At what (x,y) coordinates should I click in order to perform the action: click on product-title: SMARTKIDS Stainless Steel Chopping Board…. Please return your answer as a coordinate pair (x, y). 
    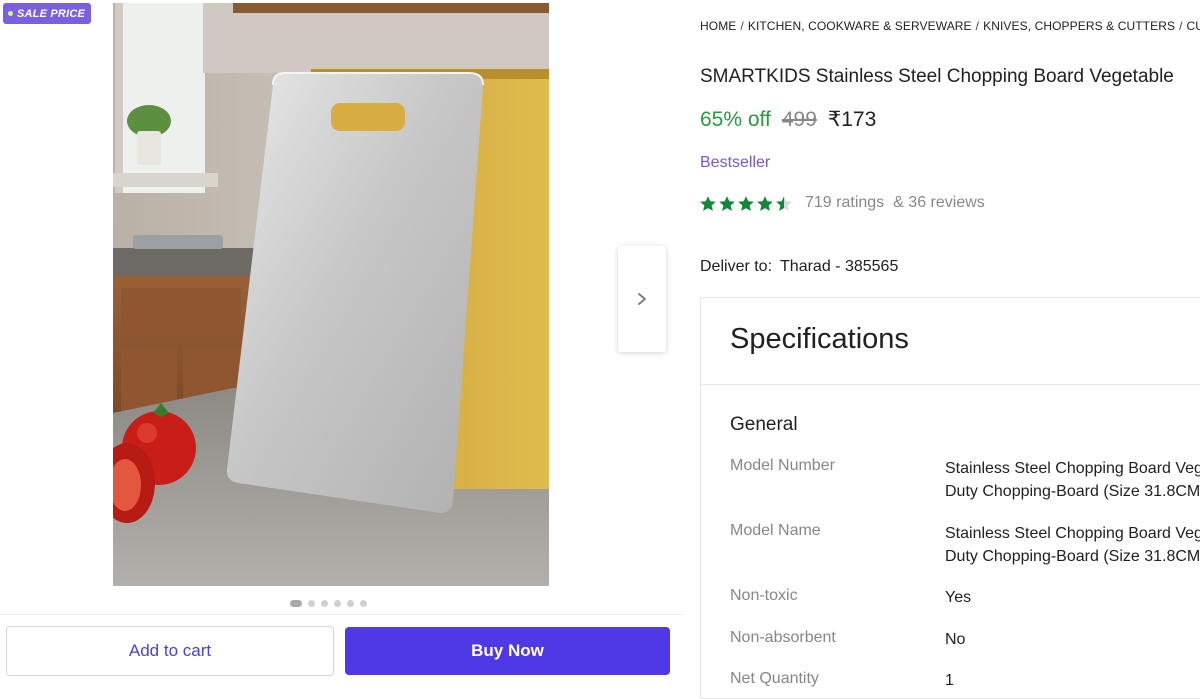
    Looking at the image, I should click on (937, 76).